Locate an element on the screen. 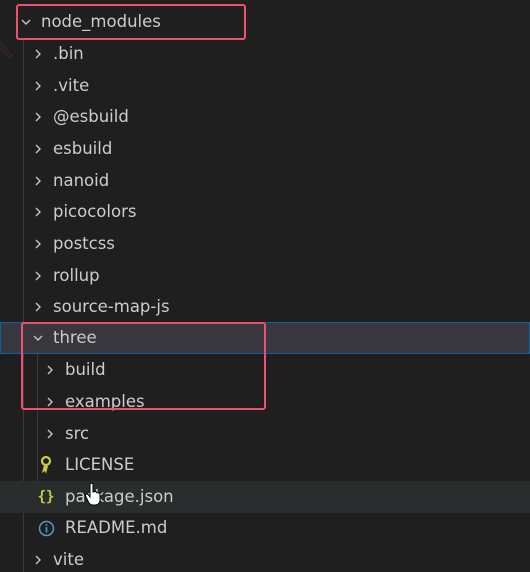 The height and width of the screenshot is (572, 530). tree-item-vite-cache: .vite is located at coordinates (265, 86).